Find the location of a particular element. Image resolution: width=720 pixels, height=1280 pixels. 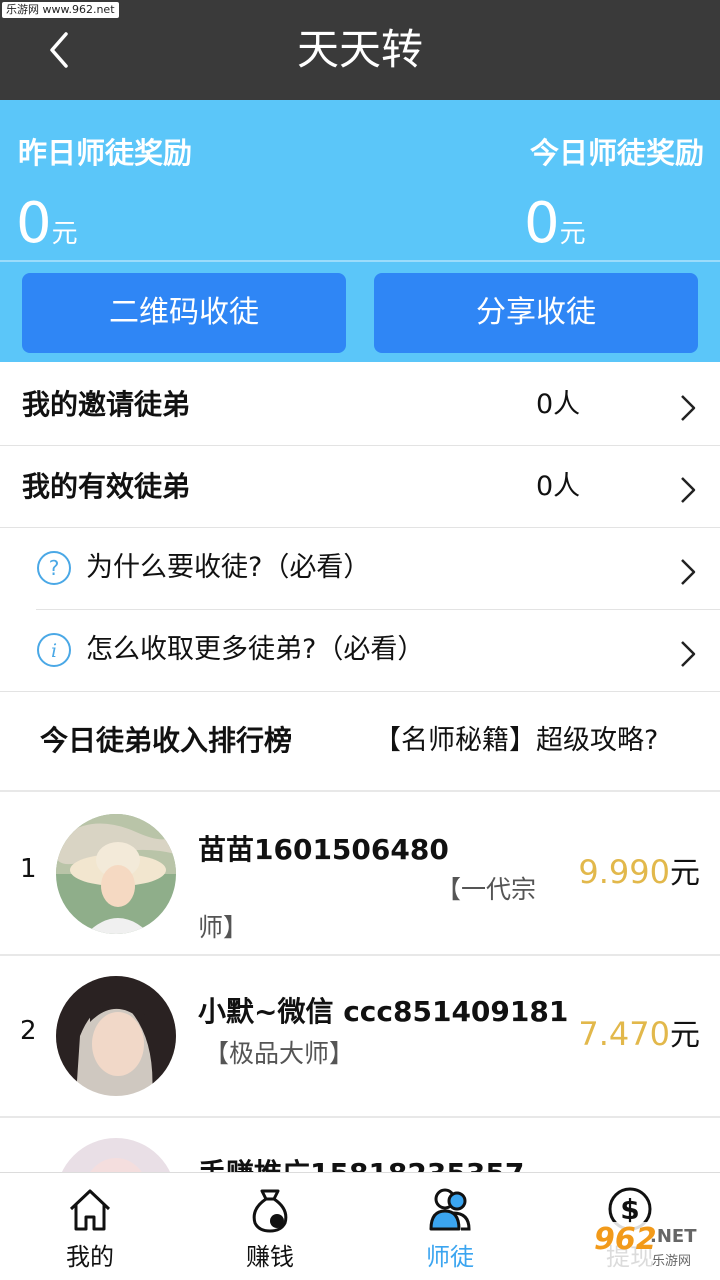

watermark-text: 乐游网 is located at coordinates (672, 1261).